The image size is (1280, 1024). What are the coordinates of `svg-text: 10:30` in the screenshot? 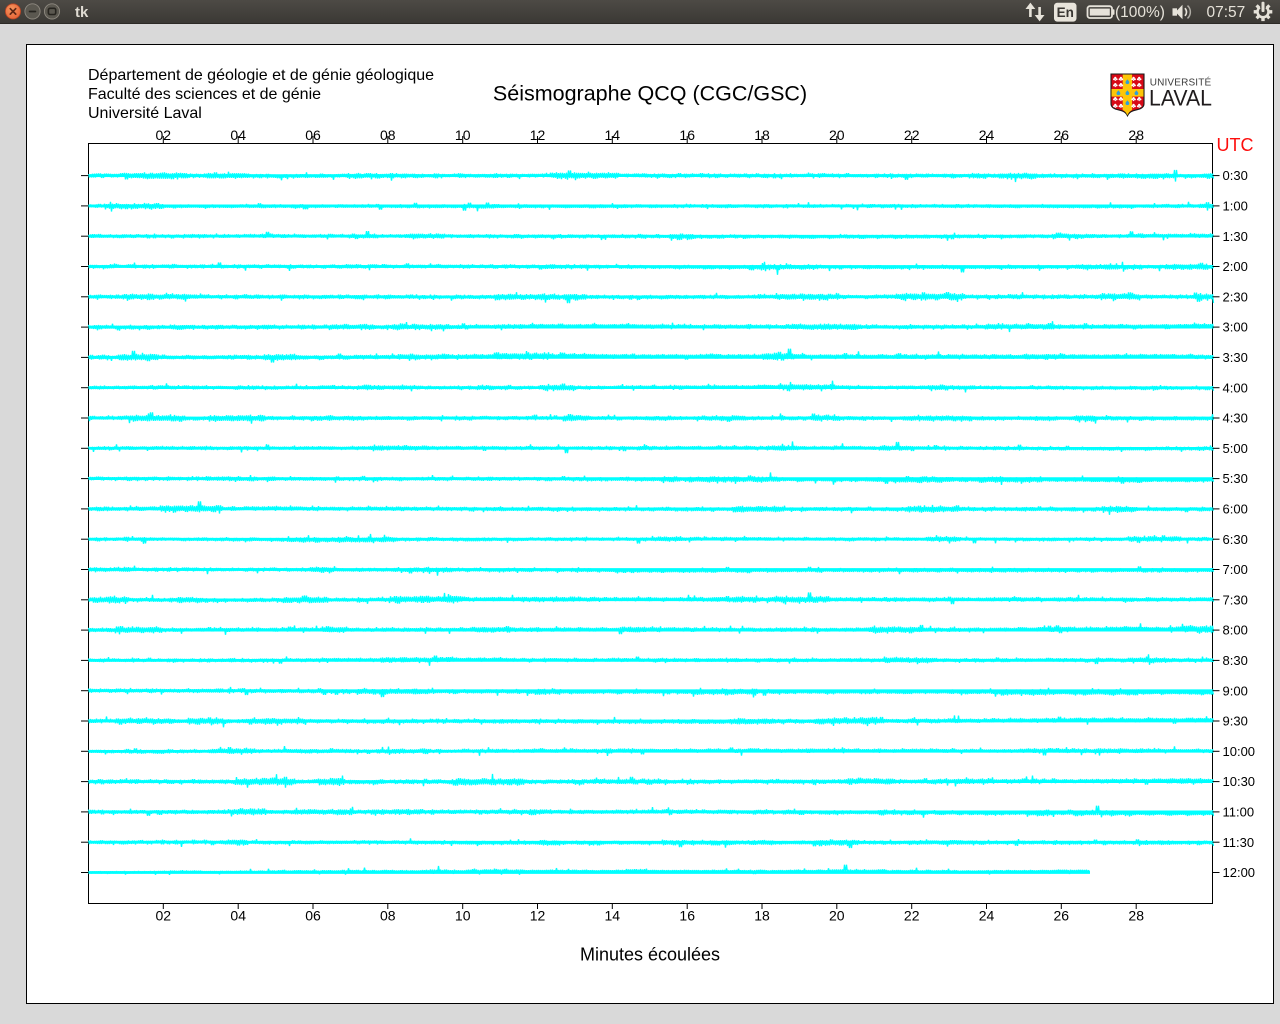 It's located at (1239, 781).